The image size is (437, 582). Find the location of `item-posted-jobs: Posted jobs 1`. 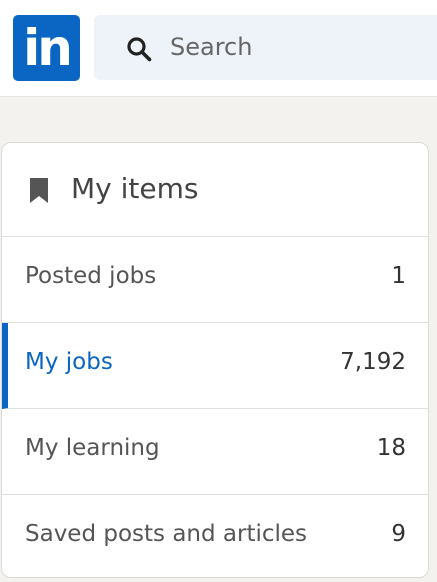

item-posted-jobs: Posted jobs 1 is located at coordinates (215, 280).